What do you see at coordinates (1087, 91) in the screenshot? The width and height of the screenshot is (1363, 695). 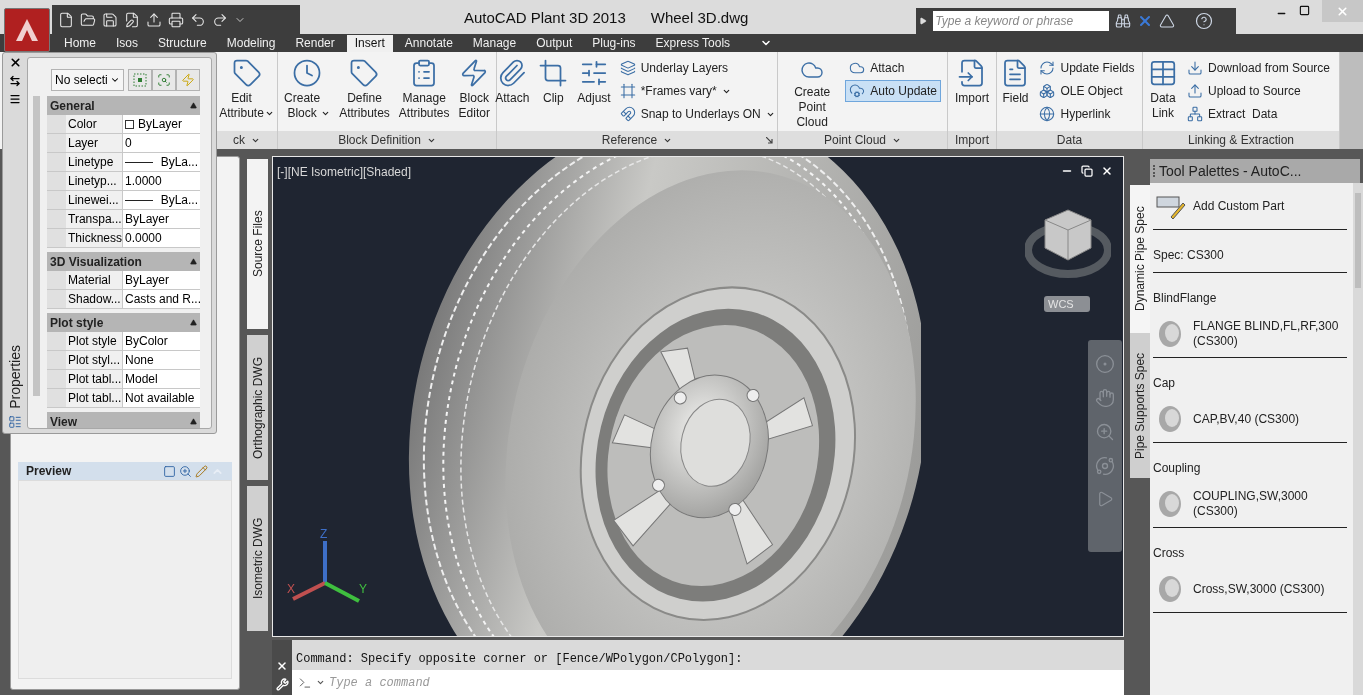 I see `ribbon-small-button: OLE Object` at bounding box center [1087, 91].